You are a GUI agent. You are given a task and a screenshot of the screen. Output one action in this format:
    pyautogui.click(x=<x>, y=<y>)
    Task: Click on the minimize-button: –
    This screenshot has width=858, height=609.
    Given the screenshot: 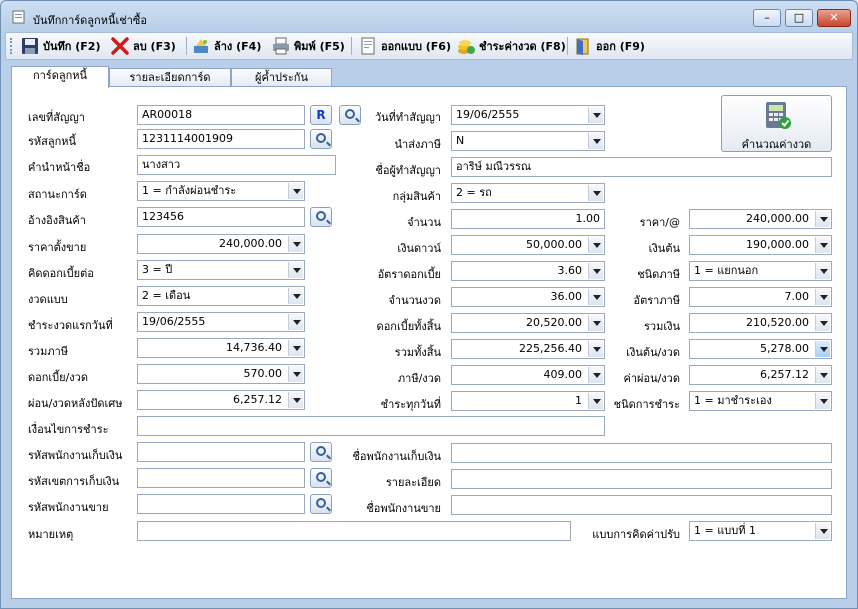 What is the action you would take?
    pyautogui.click(x=767, y=18)
    